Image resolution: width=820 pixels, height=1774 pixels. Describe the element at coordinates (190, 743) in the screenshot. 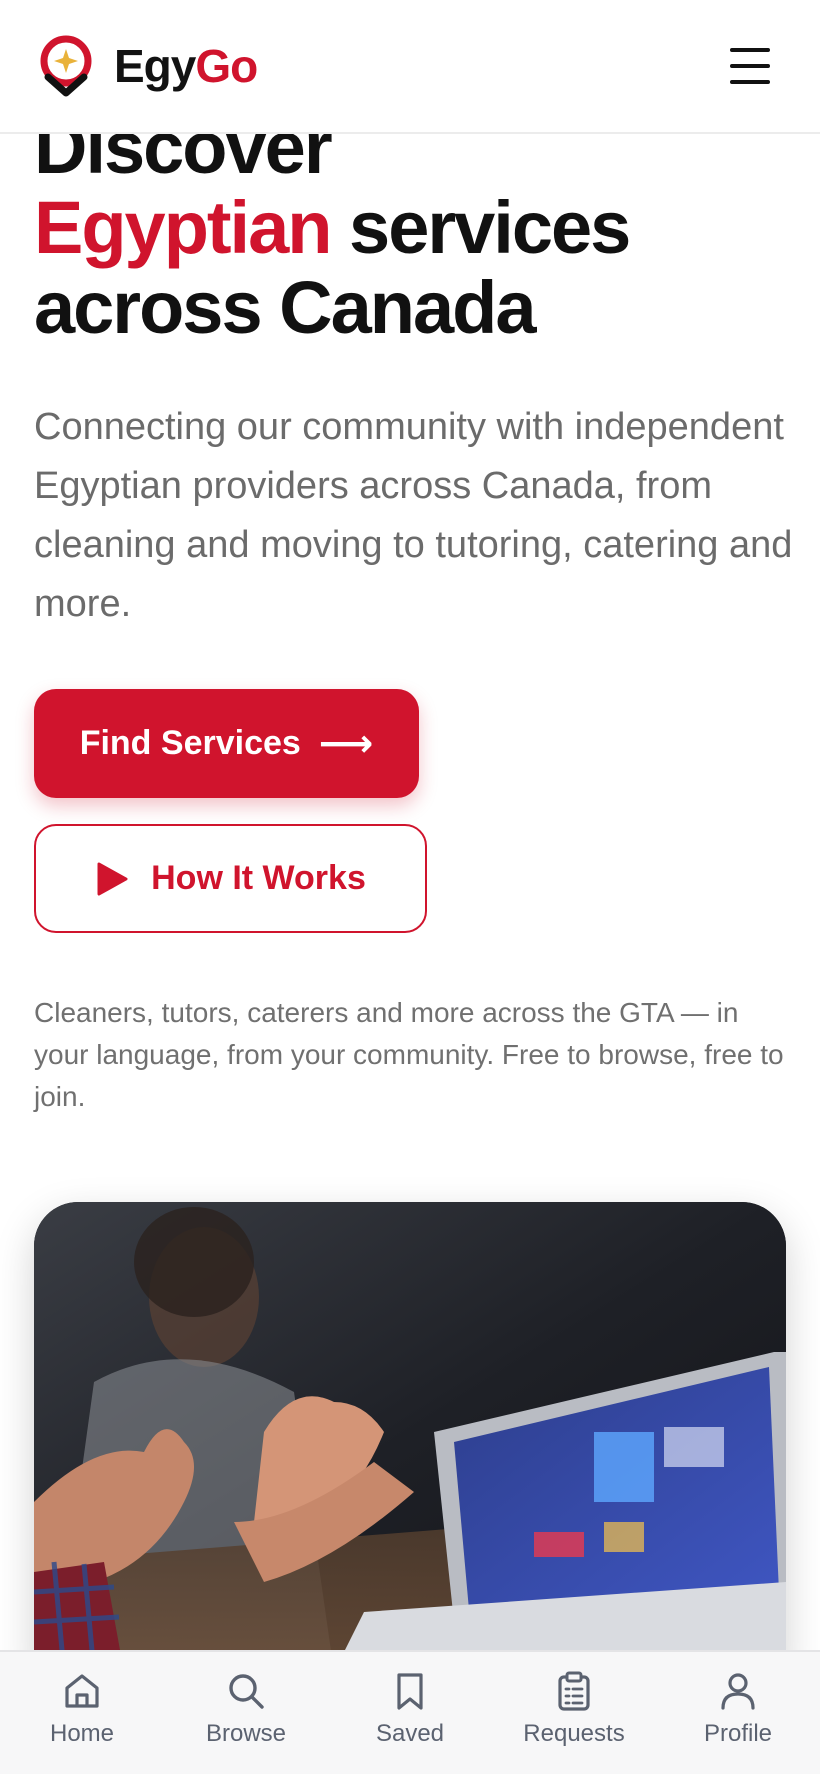

I see `find-services-label: Find Services` at that location.